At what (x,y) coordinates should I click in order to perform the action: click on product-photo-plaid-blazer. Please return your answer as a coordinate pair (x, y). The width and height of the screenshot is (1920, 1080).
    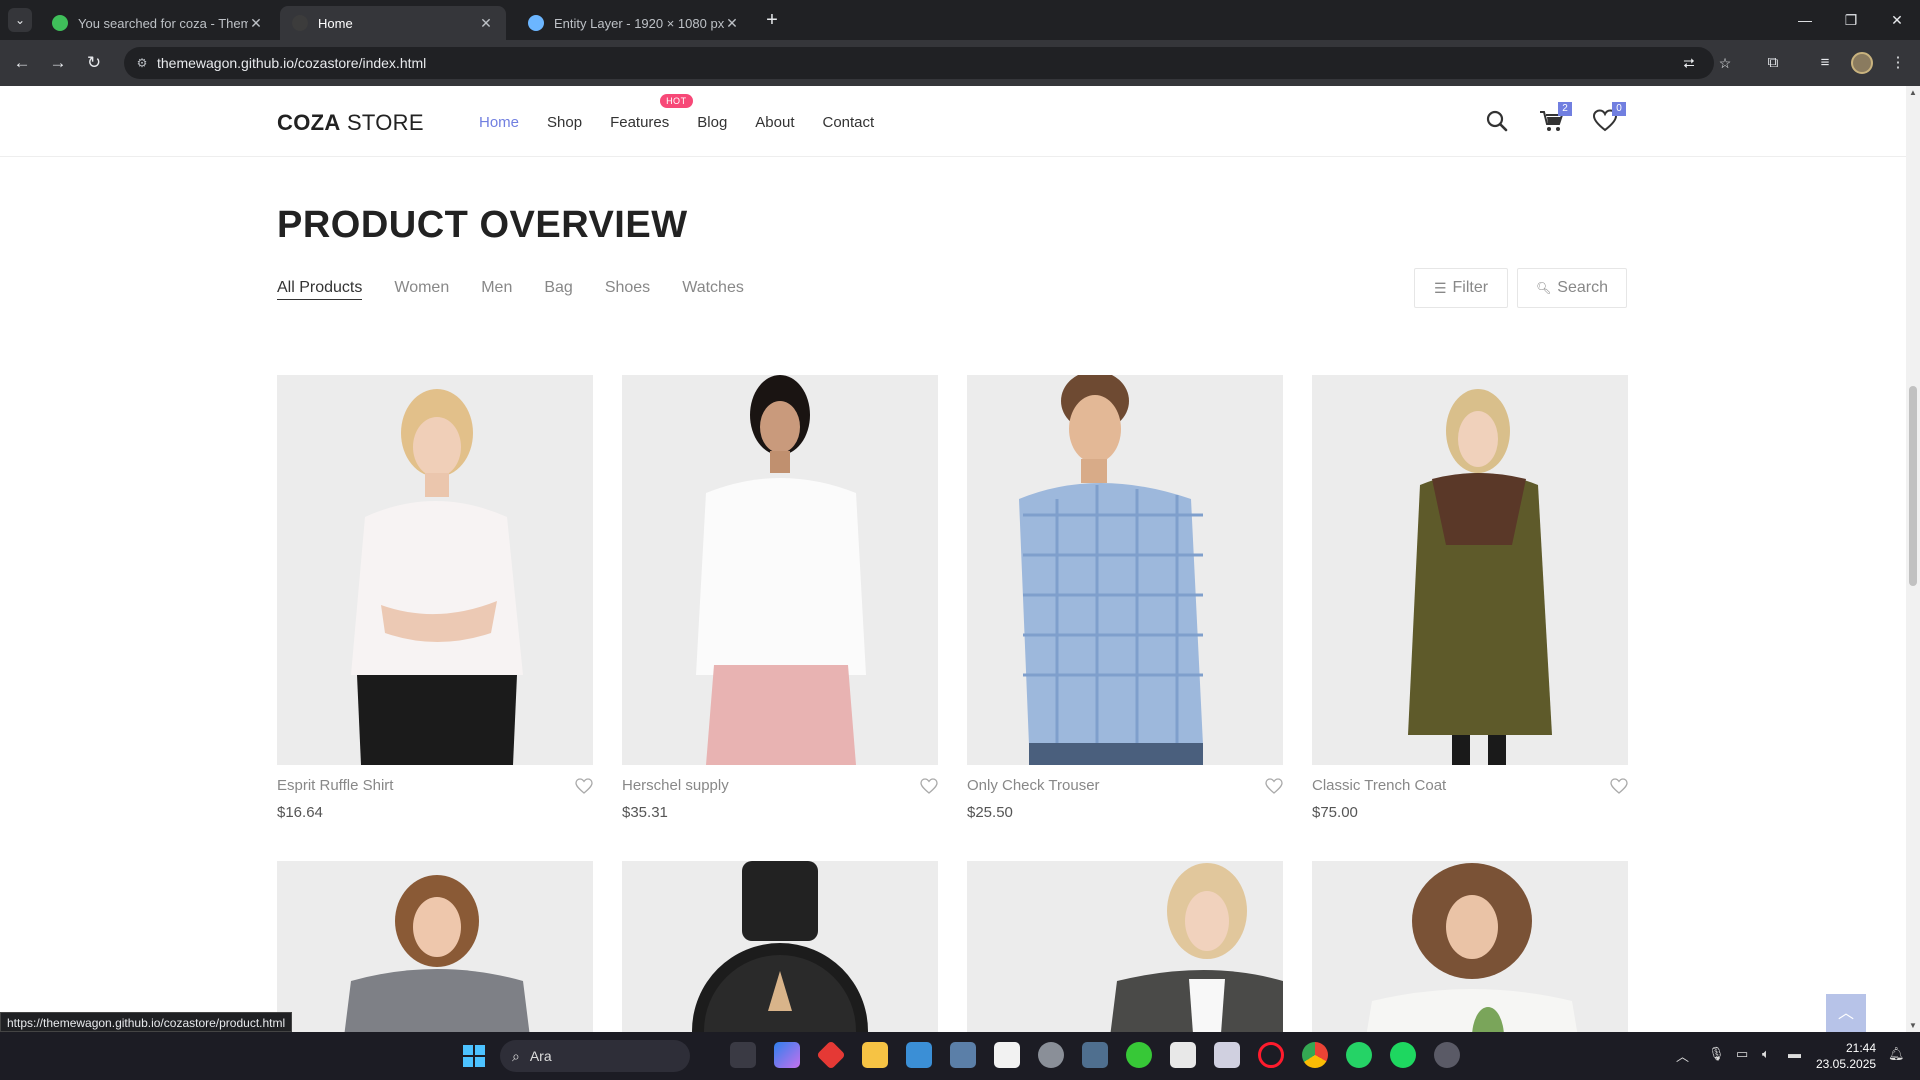
    Looking at the image, I should click on (1125, 946).